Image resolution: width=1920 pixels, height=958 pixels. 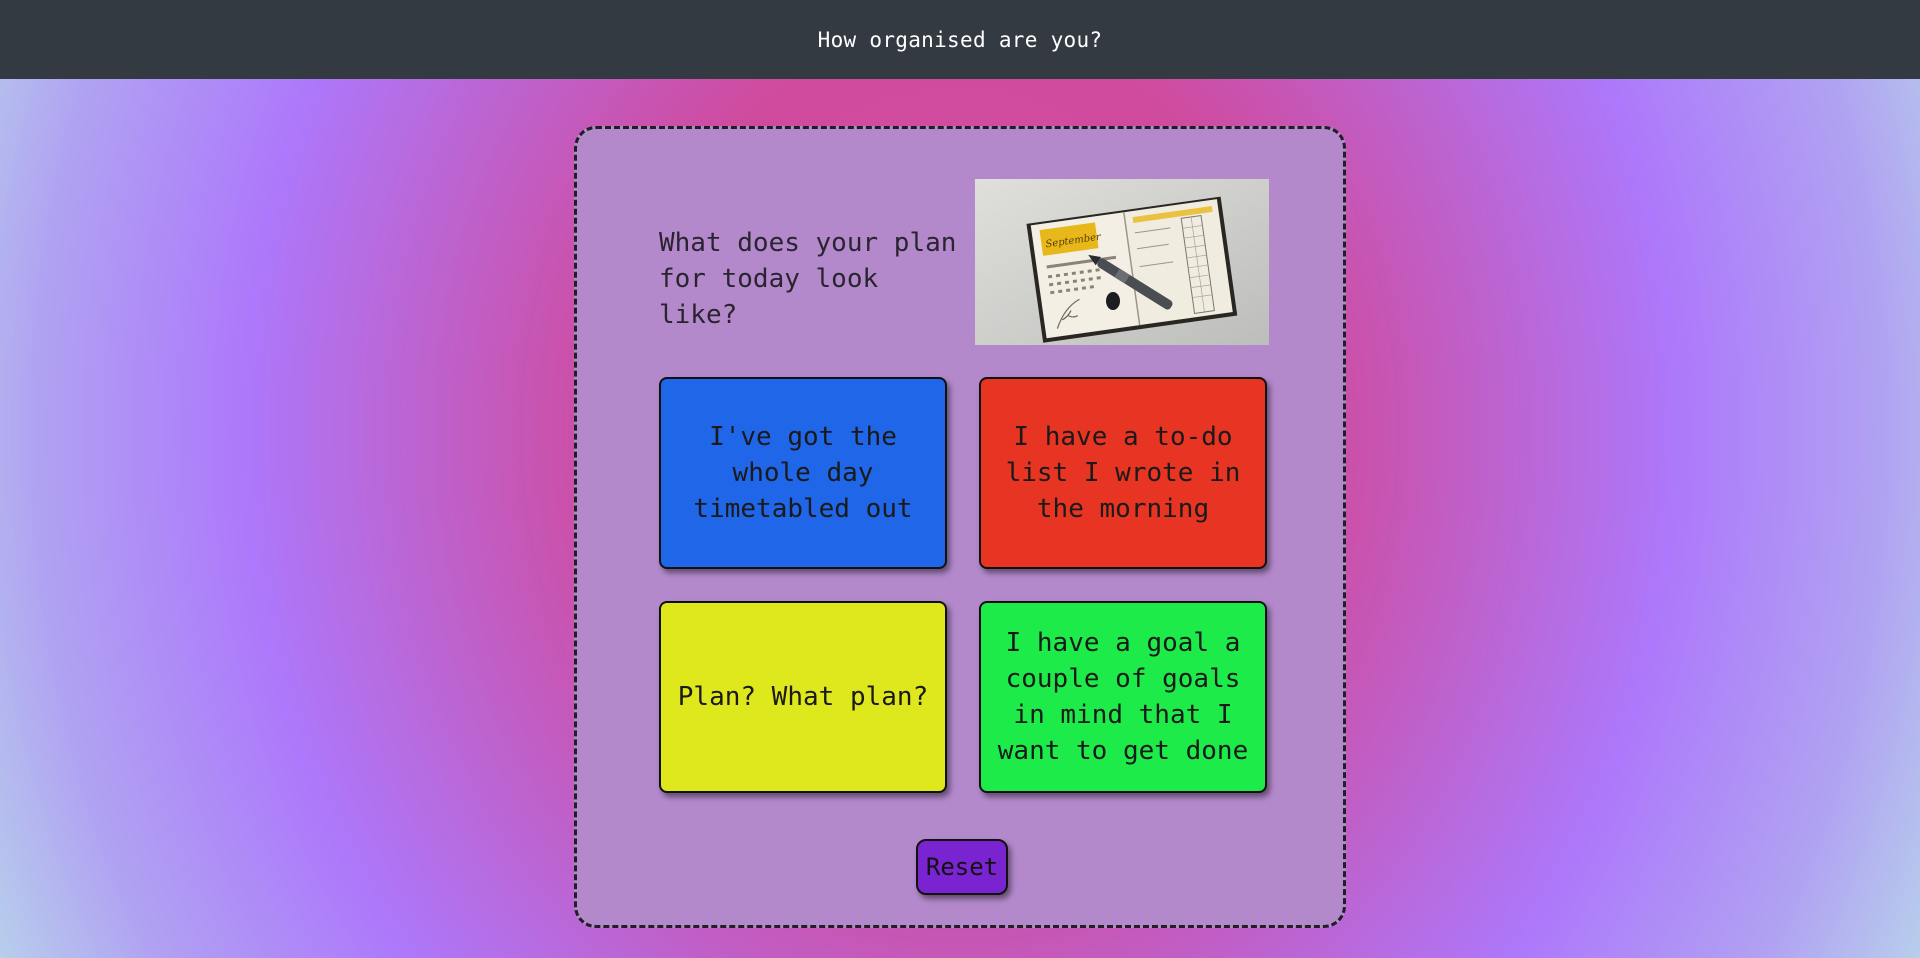 What do you see at coordinates (1122, 262) in the screenshot?
I see `question-image: September` at bounding box center [1122, 262].